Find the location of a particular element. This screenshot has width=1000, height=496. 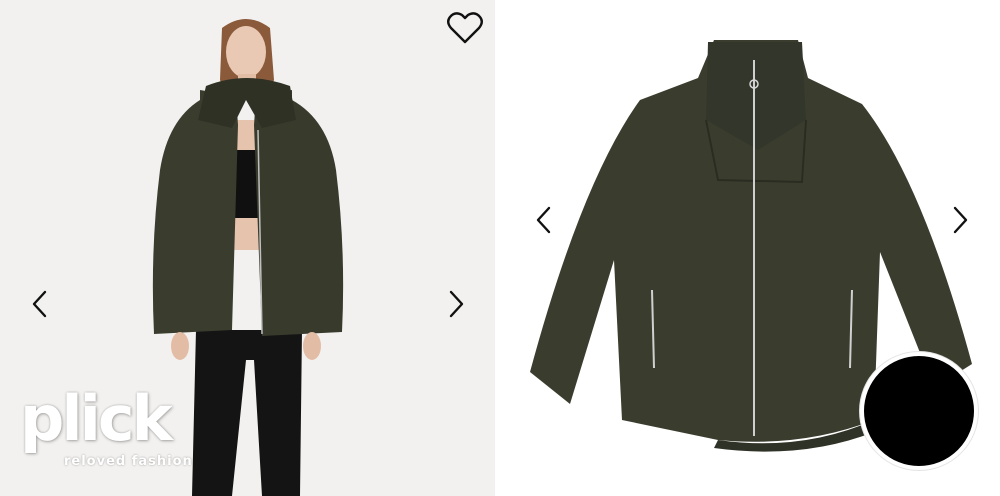

brand-name: plick is located at coordinates (96, 418).